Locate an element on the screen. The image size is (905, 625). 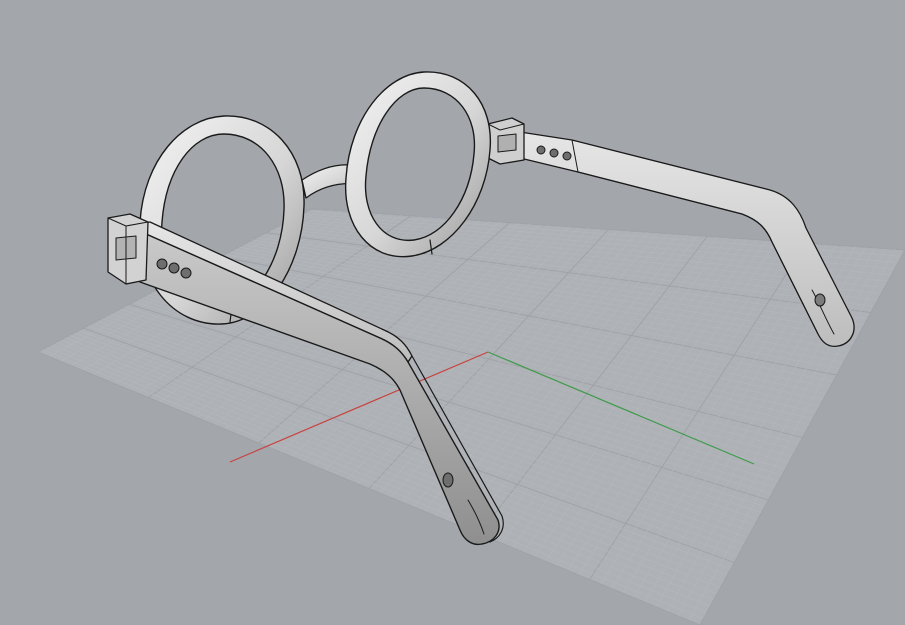
left-hinge is located at coordinates (128, 249).